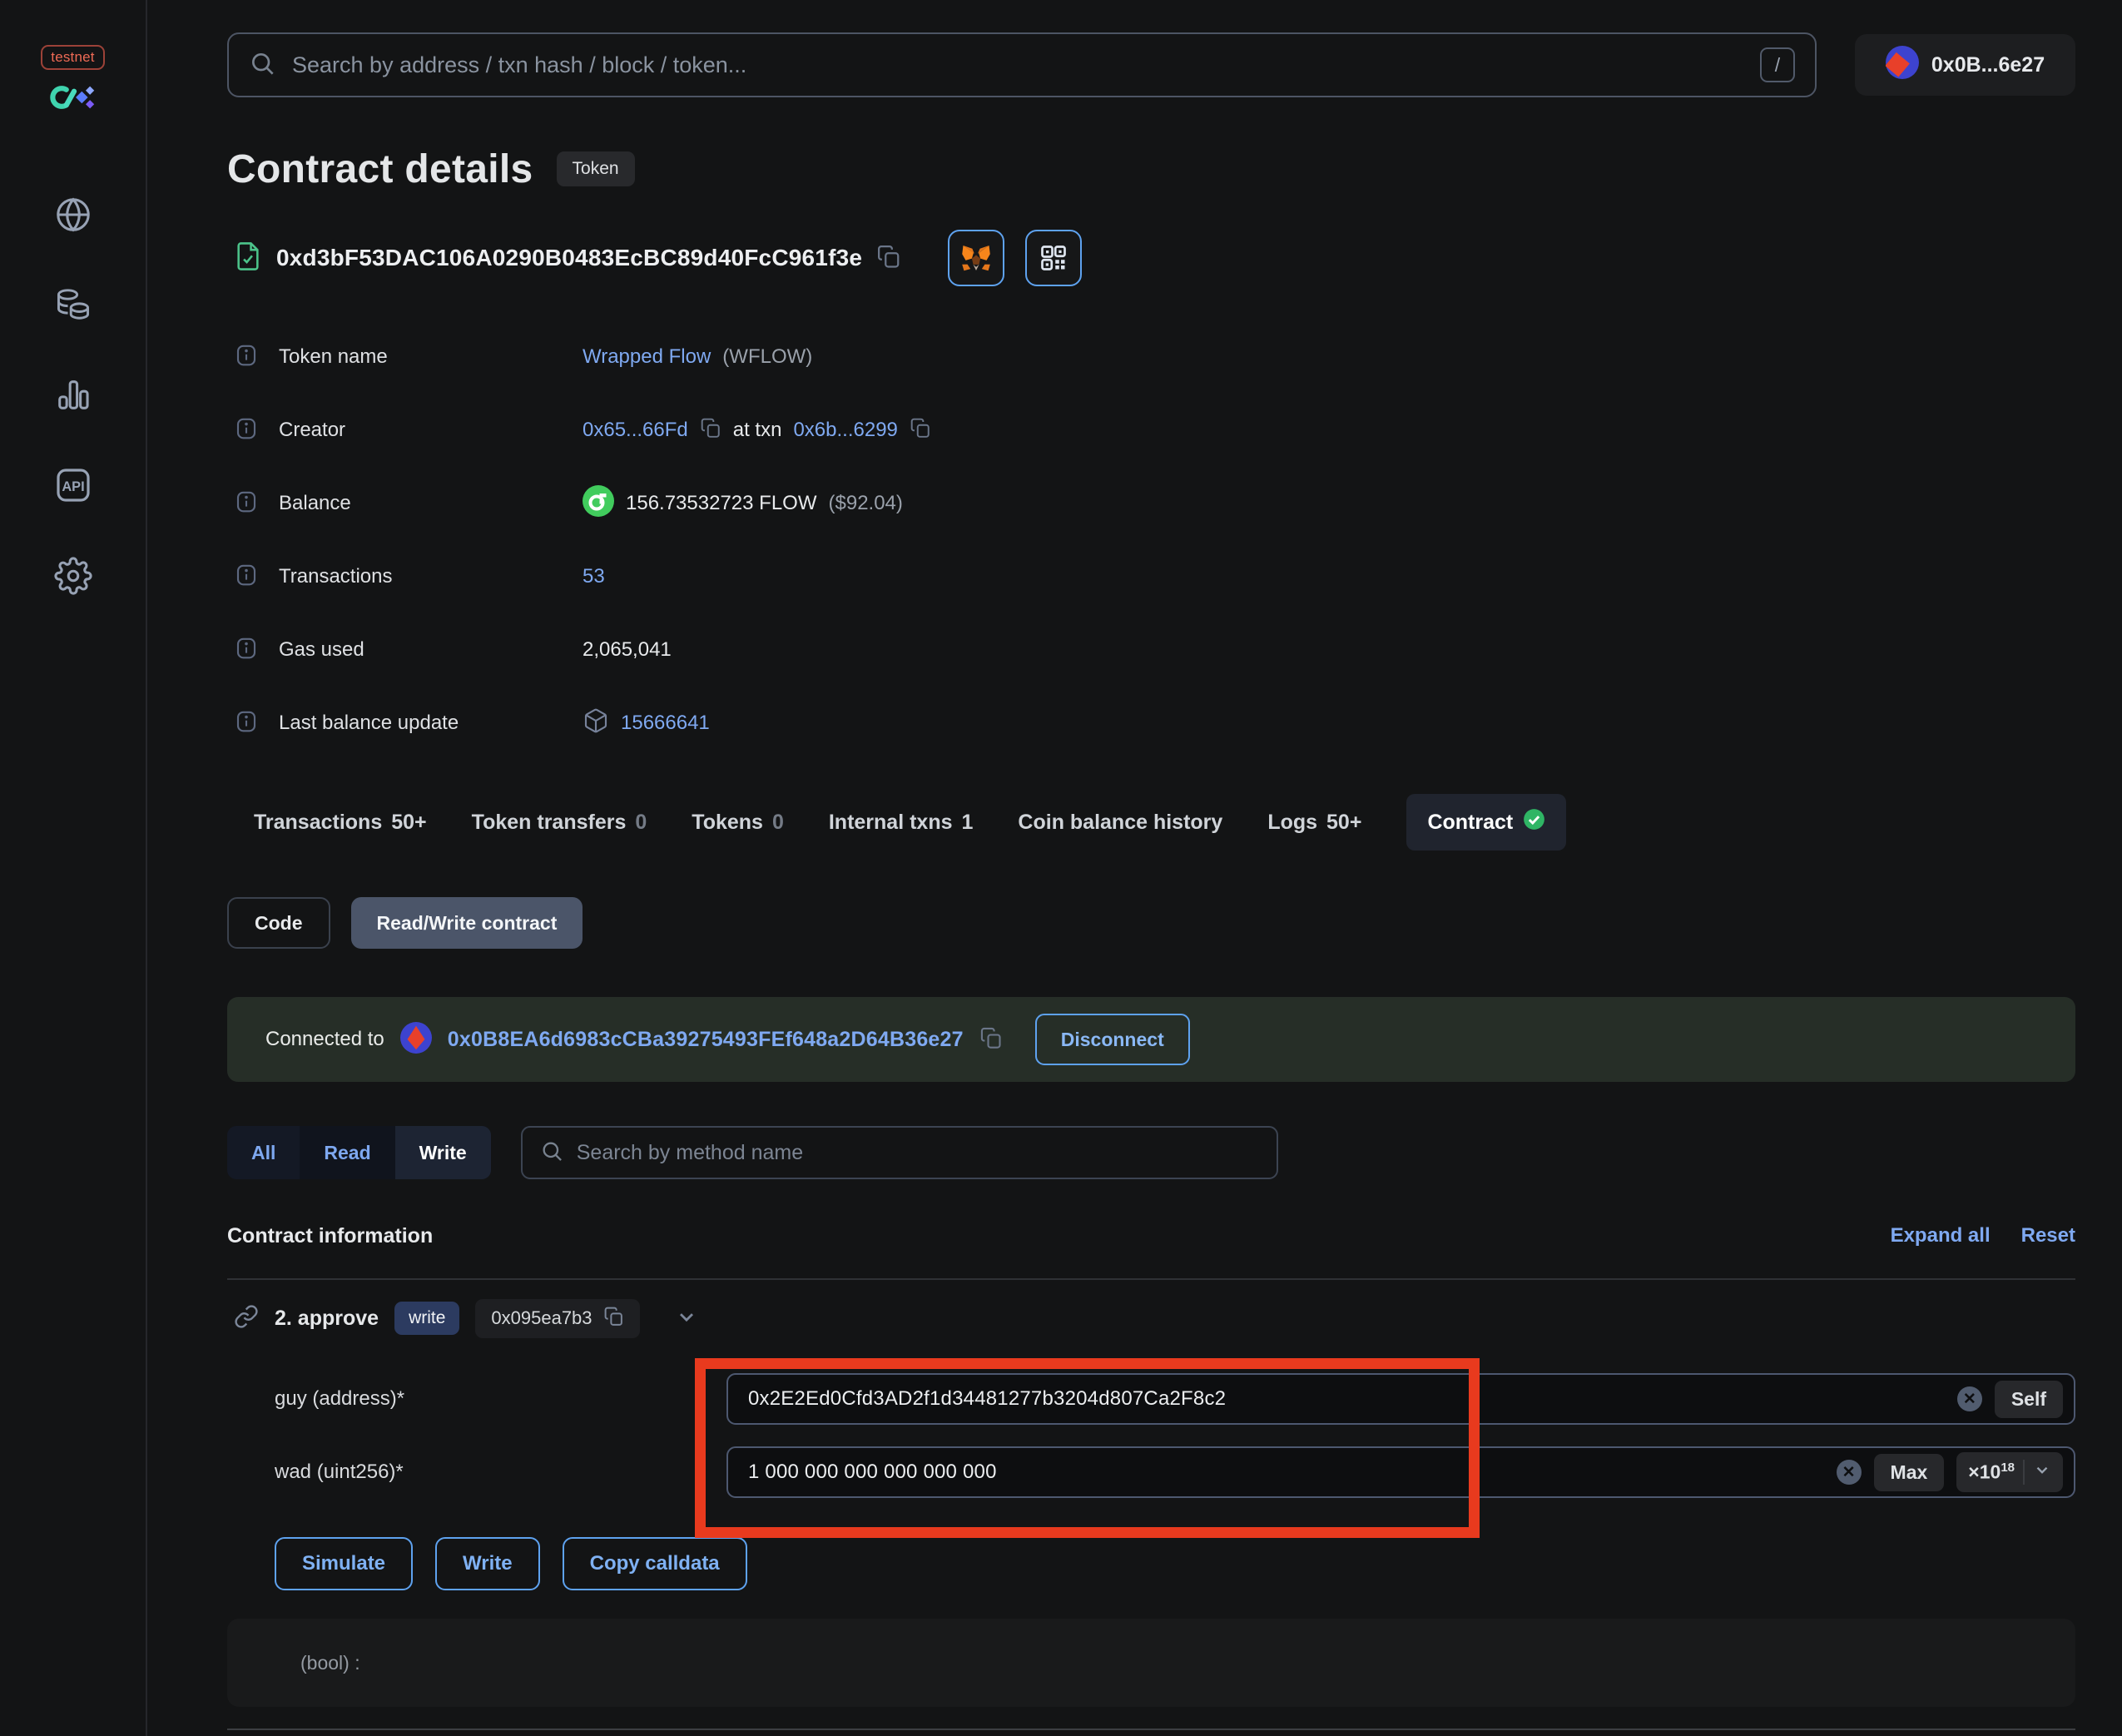 Image resolution: width=2122 pixels, height=1736 pixels. I want to click on method-name: 2. approve, so click(327, 1318).